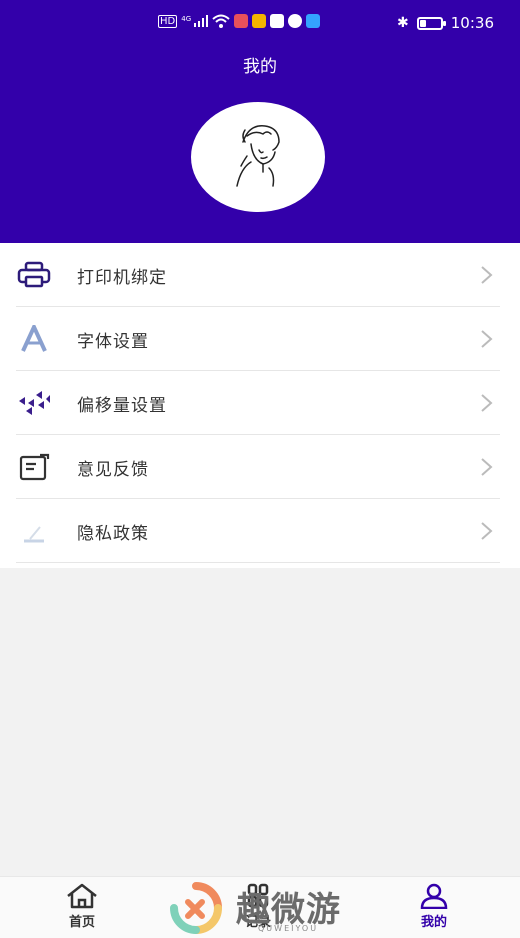 Image resolution: width=520 pixels, height=938 pixels. I want to click on status-icons-left: HD 4G, so click(239, 21).